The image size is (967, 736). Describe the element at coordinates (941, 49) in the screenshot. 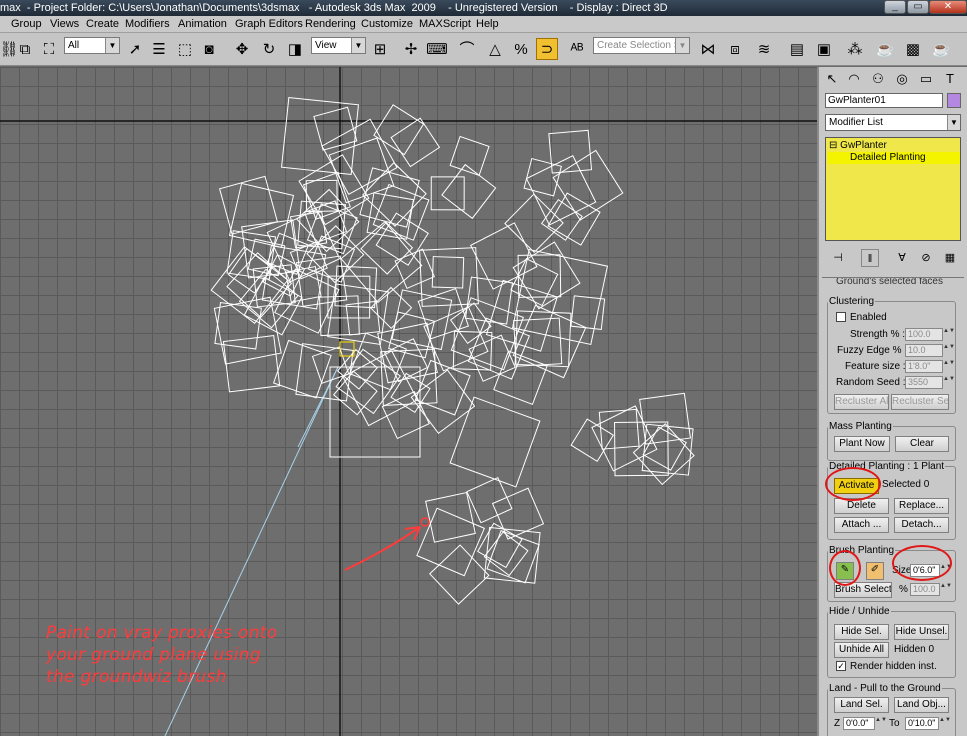

I see `quick-render-icon: ☕` at that location.